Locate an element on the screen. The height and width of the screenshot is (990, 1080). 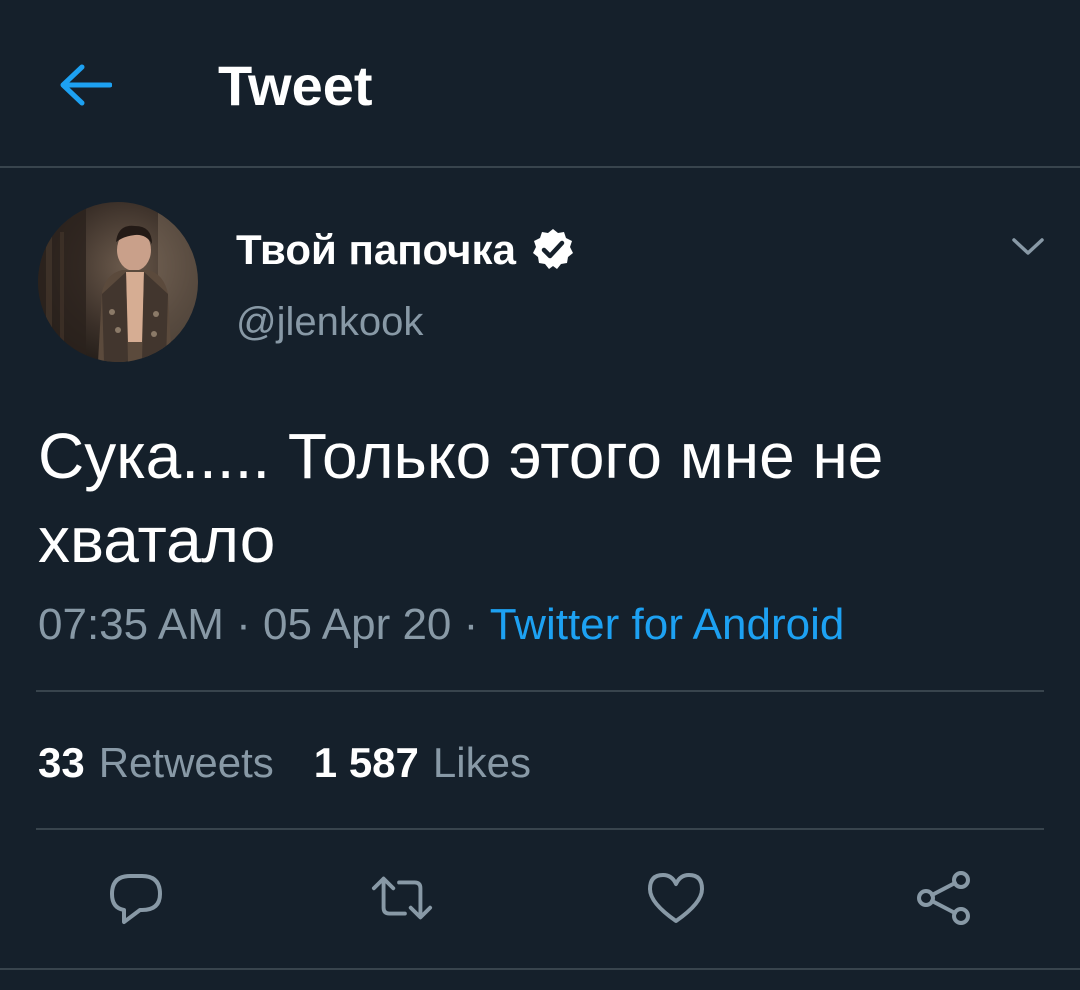
back-button is located at coordinates (85, 85).